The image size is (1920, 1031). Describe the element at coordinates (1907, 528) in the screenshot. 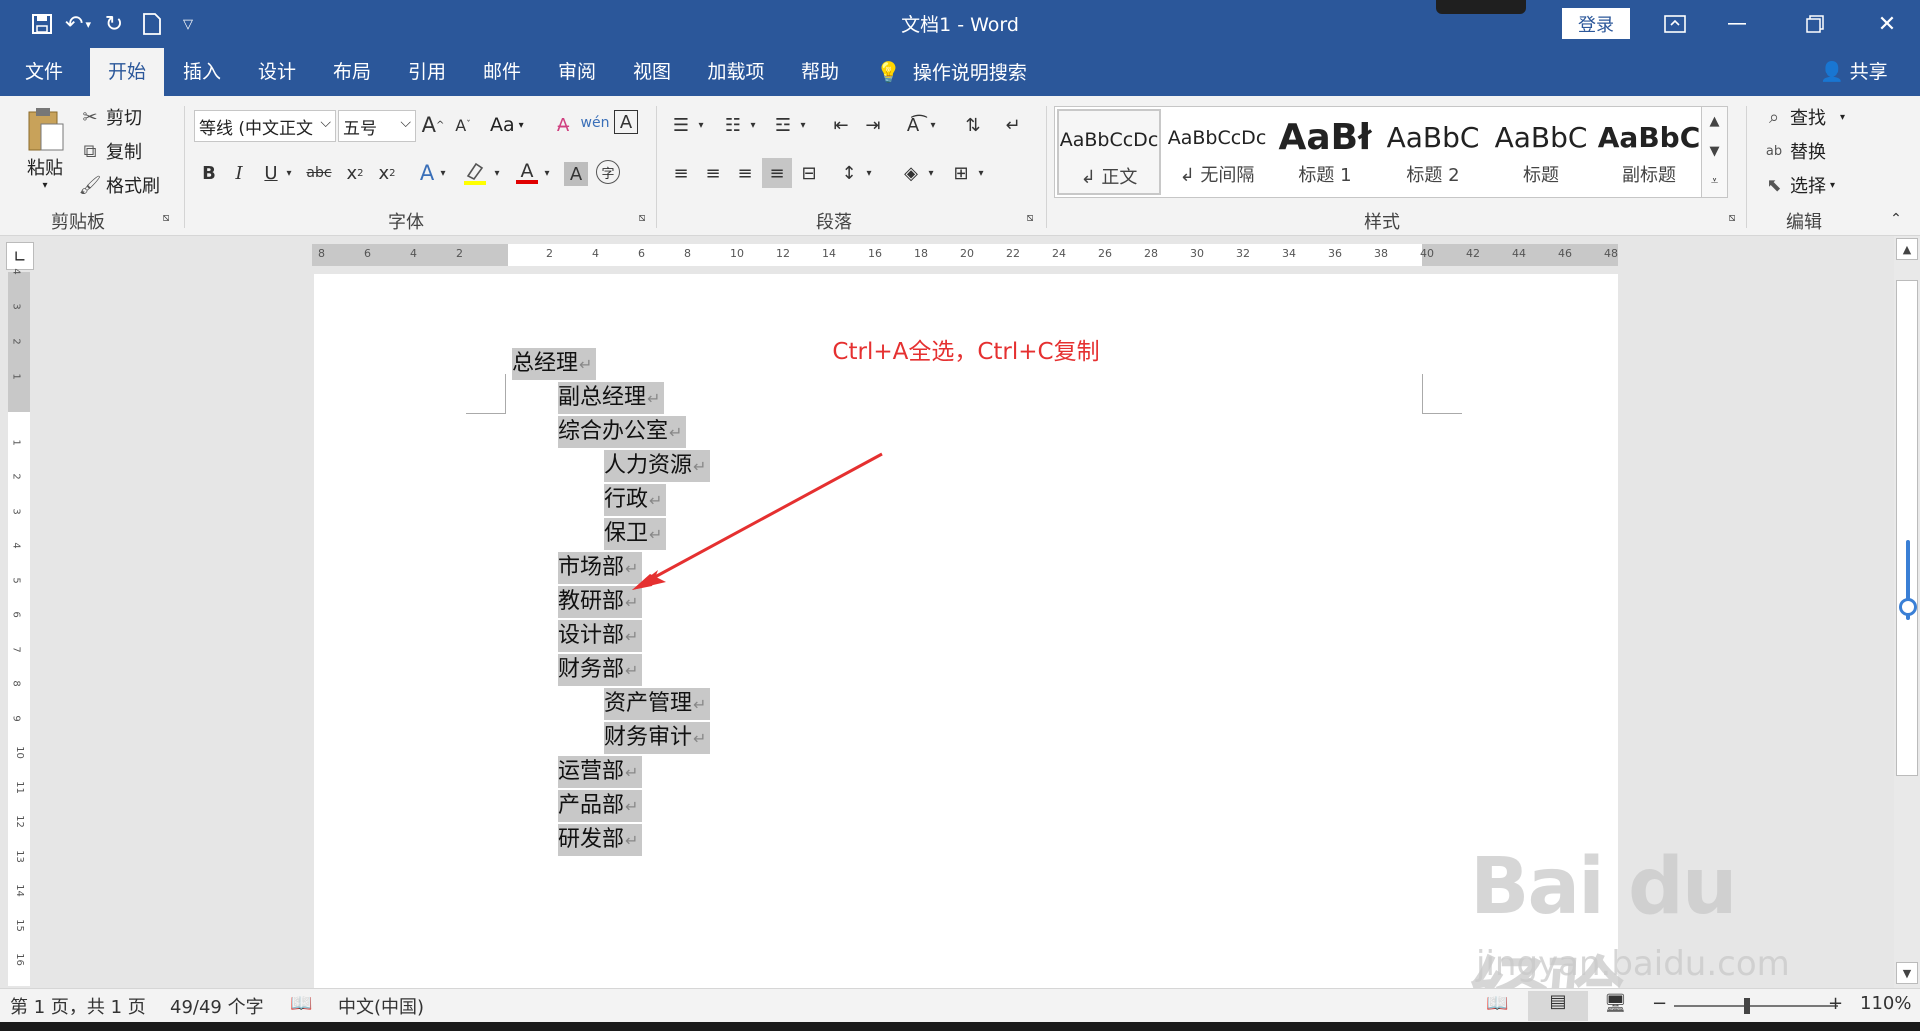

I see `scroll-thumb` at that location.